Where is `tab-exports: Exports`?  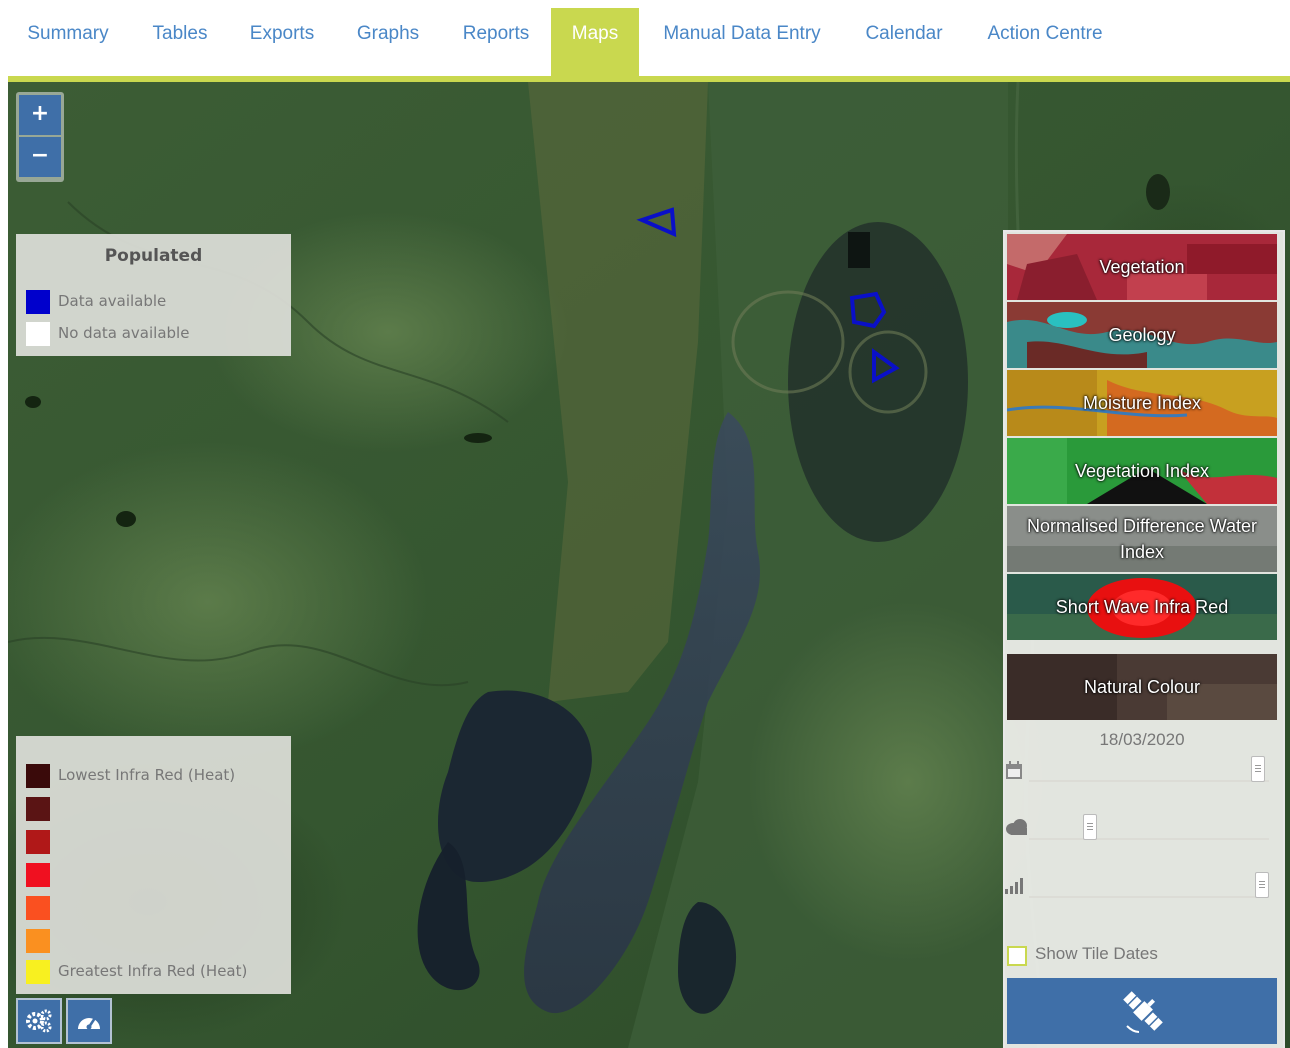
tab-exports: Exports is located at coordinates (282, 42).